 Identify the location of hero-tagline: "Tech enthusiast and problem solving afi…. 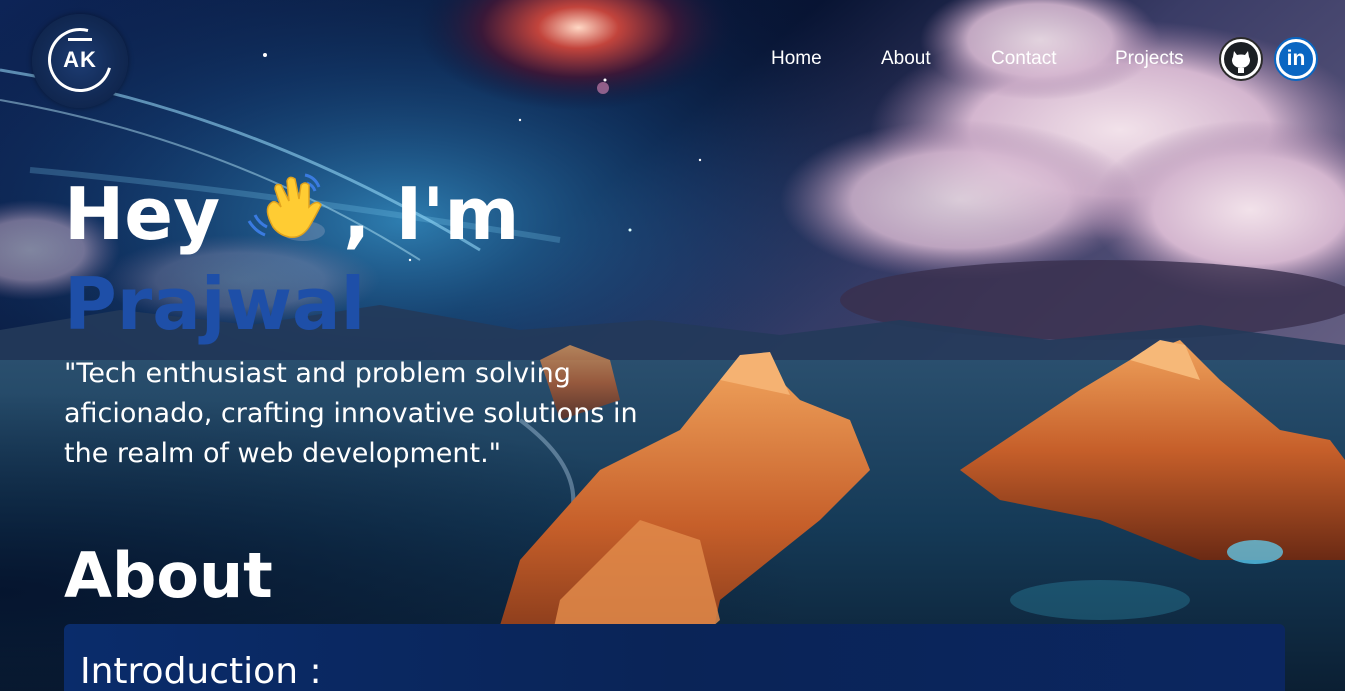
(351, 413).